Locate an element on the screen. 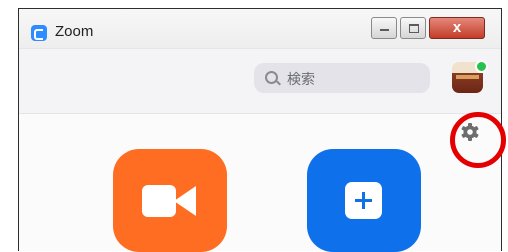 The width and height of the screenshot is (508, 252). close-icon: x is located at coordinates (457, 27).